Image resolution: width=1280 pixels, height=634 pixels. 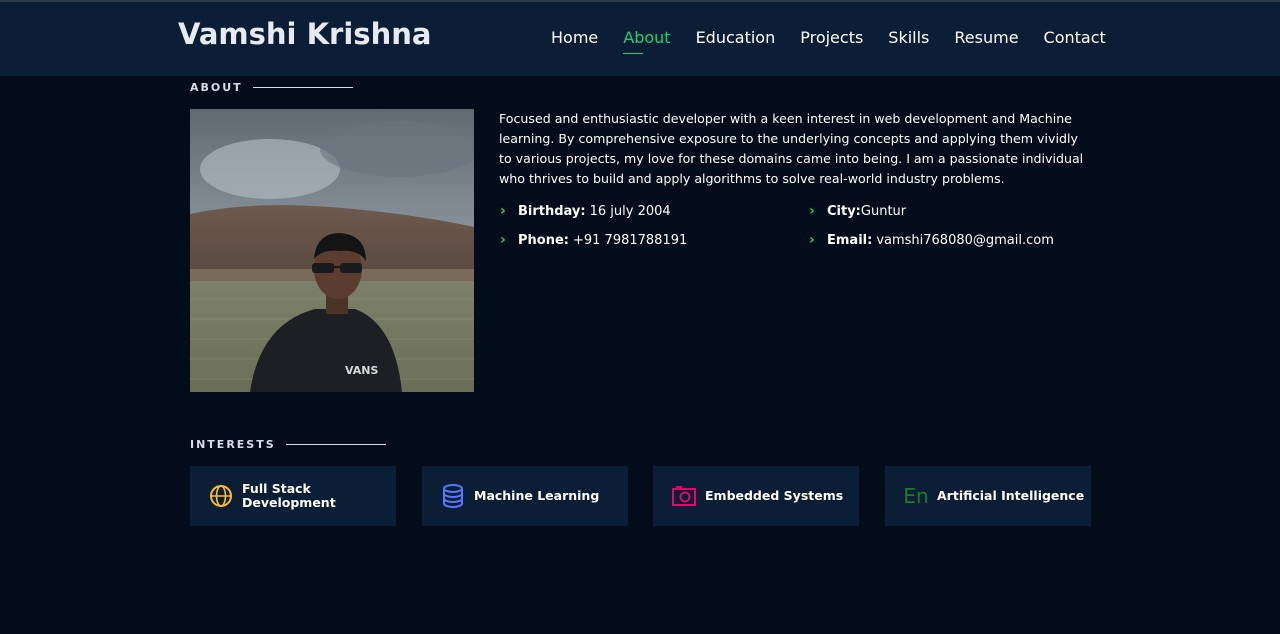 I want to click on birthday-info: › Birthday: 16 july 2004, so click(x=585, y=211).